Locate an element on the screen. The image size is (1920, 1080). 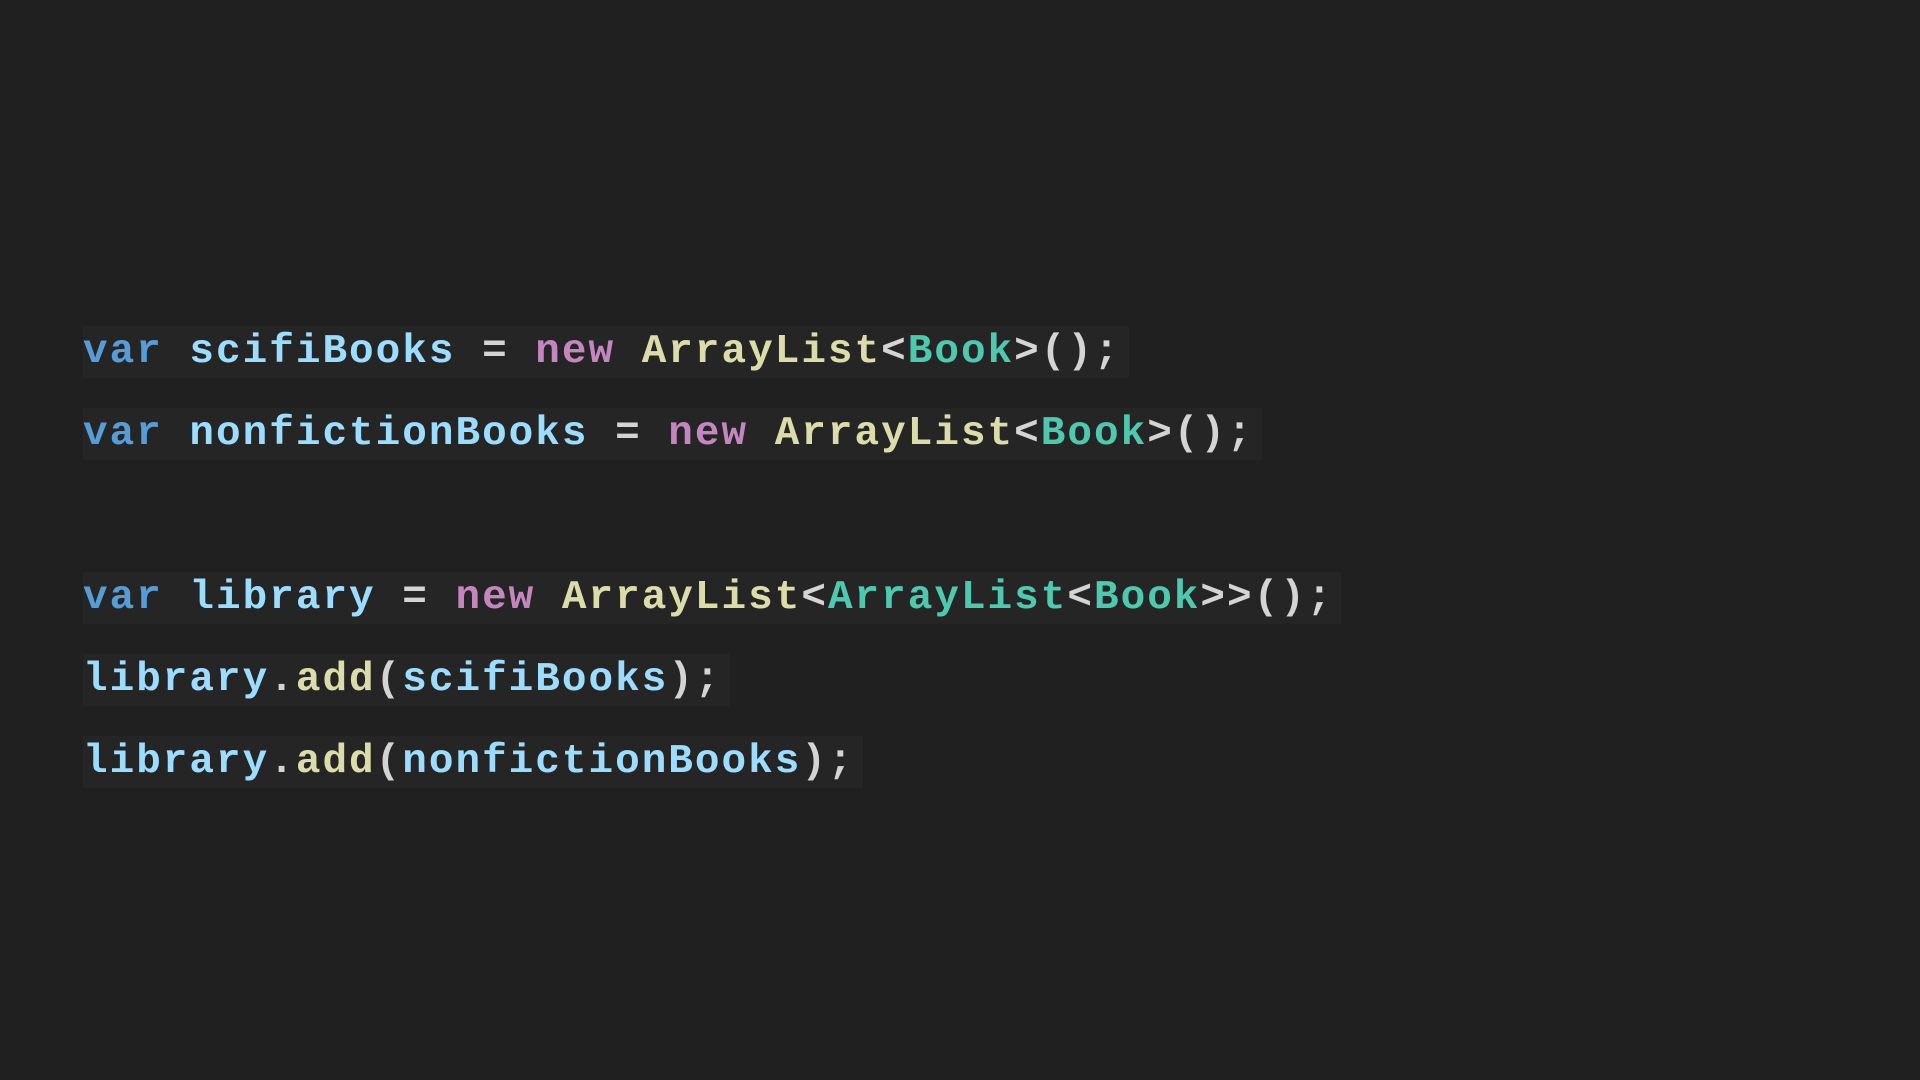
code-line-content: var scifiBooks = new ArrayList<Book>(); is located at coordinates (606, 352).